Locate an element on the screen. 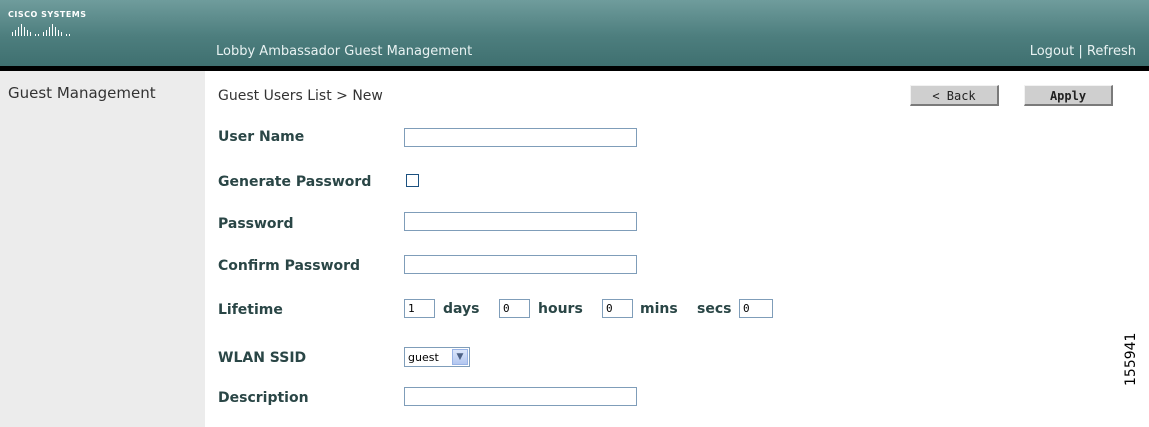 This screenshot has width=1149, height=427. lifetime-secs-input: 0 is located at coordinates (756, 308).